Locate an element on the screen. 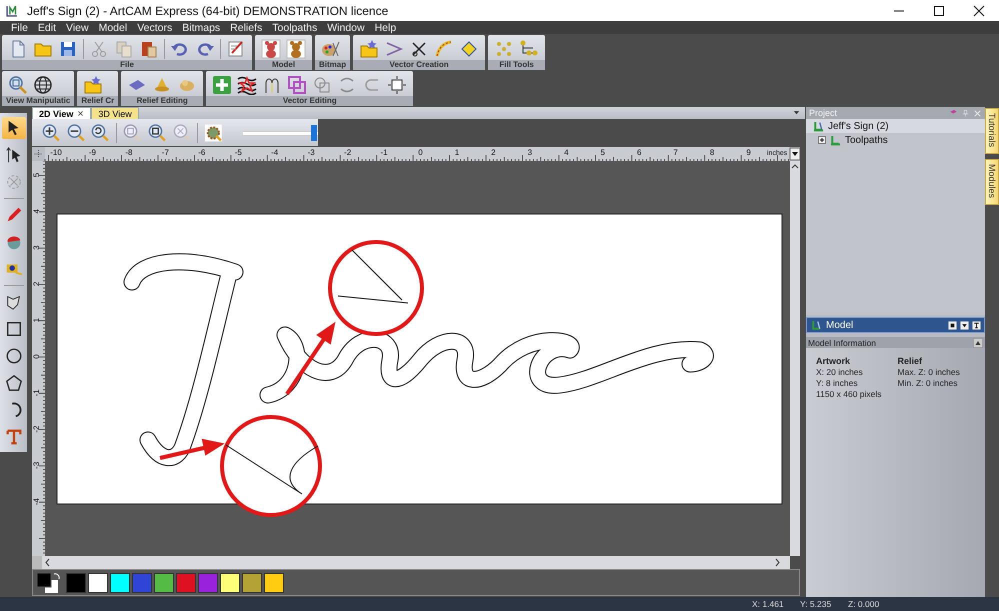 This screenshot has width=999, height=611. ruler-label: -8 is located at coordinates (128, 152).